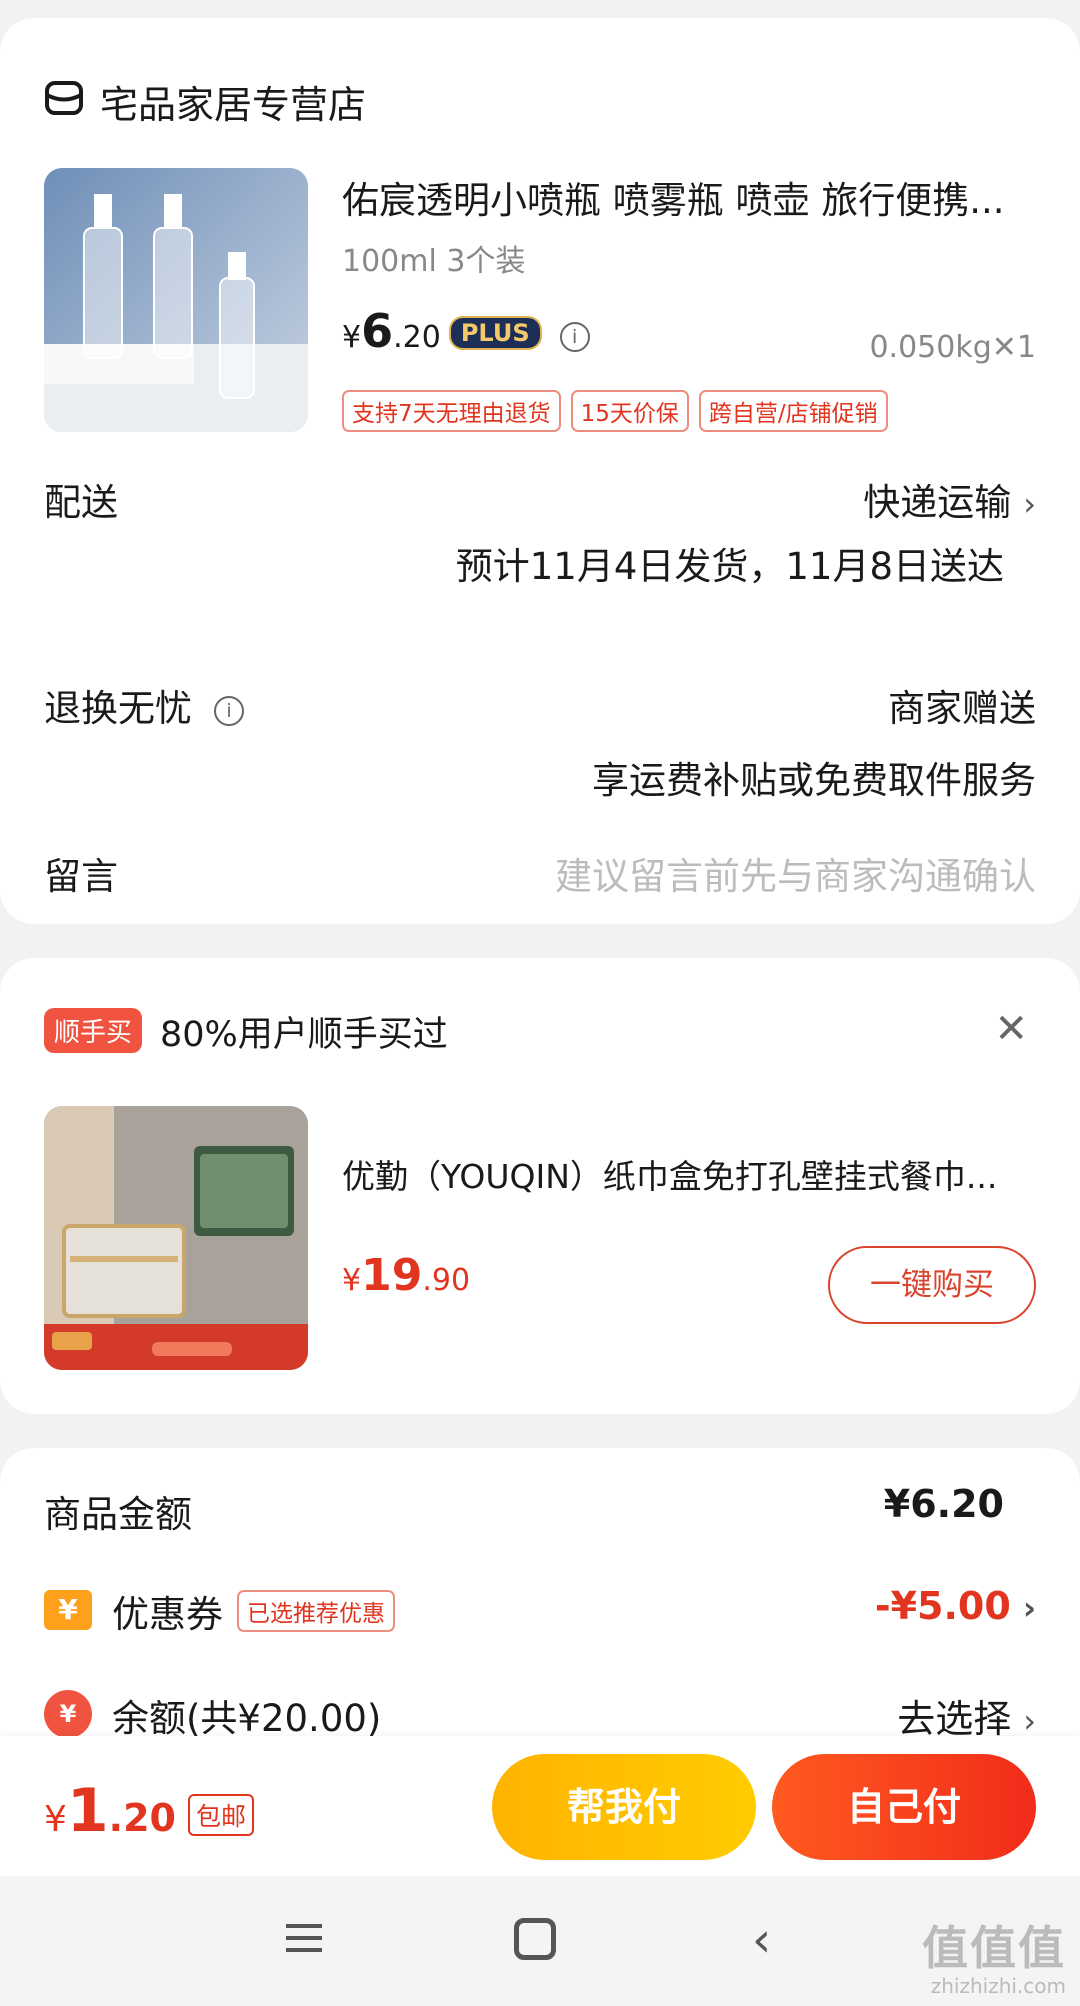 The image size is (1080, 2006). What do you see at coordinates (93, 1030) in the screenshot?
I see `shunshou-badge: 顺手买` at bounding box center [93, 1030].